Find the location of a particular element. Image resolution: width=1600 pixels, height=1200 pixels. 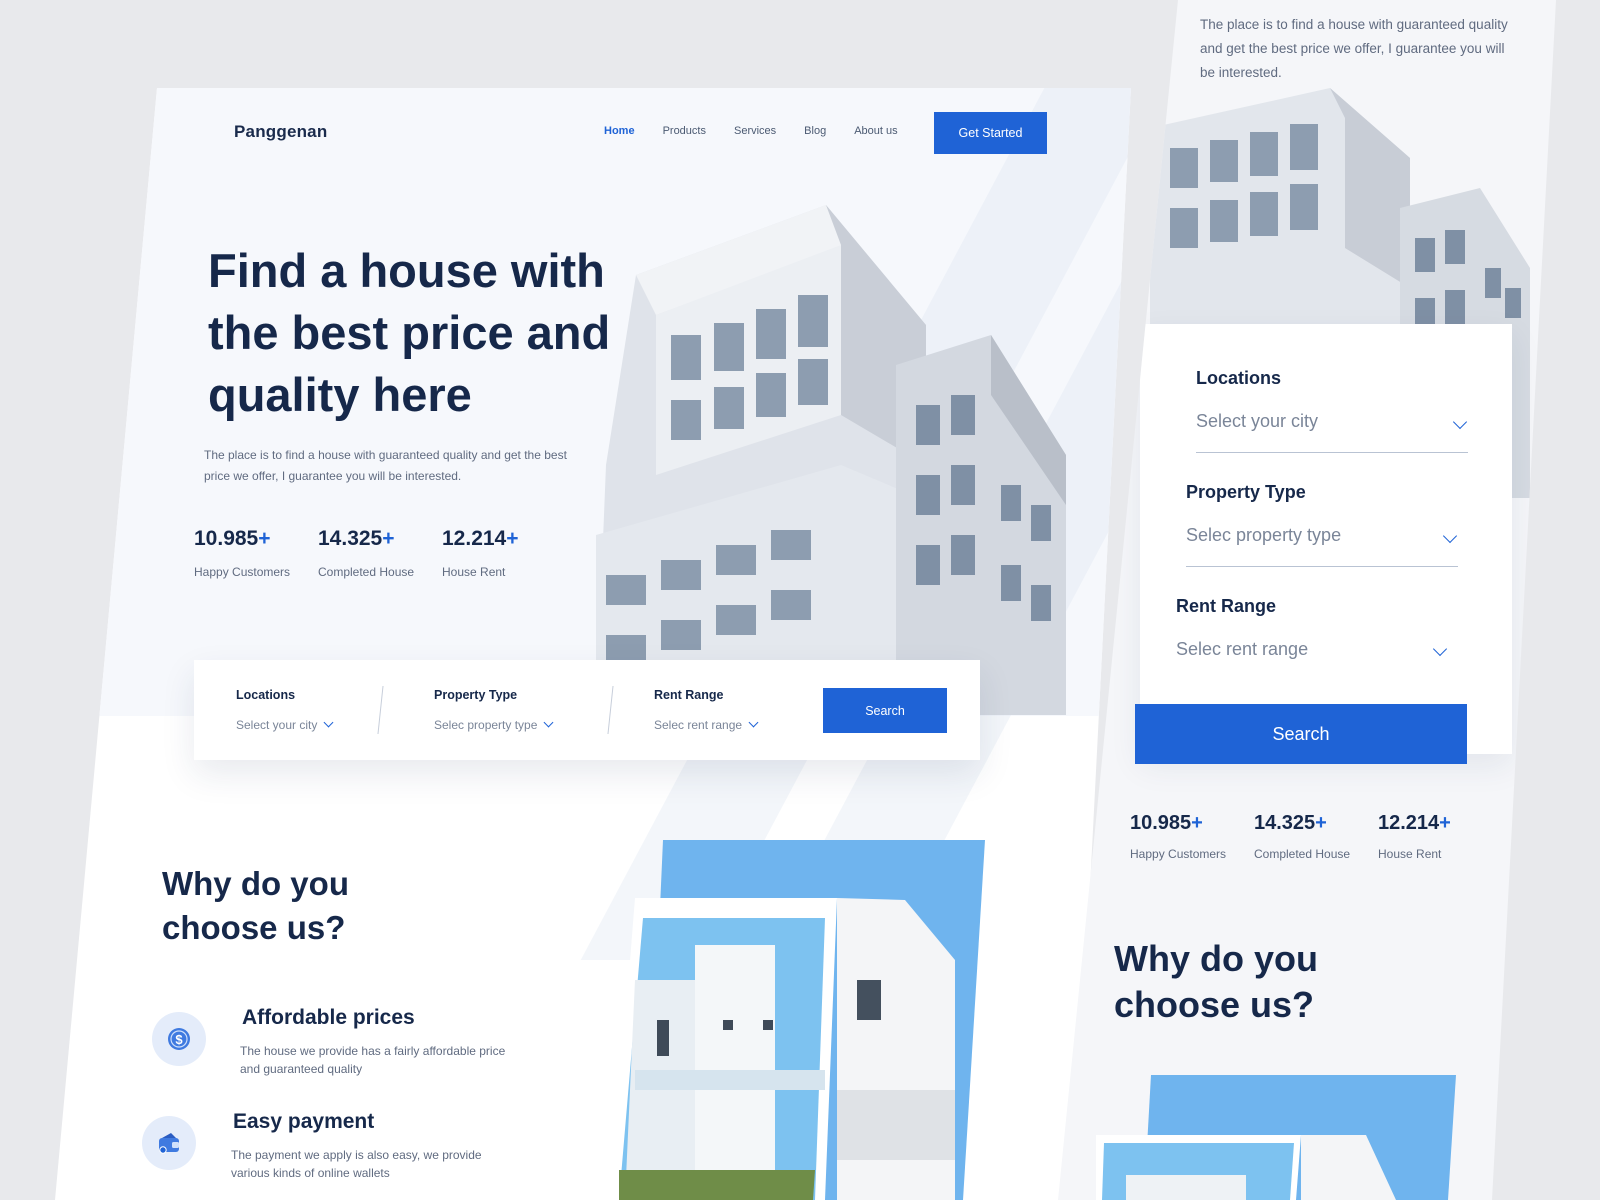

building-photo is located at coordinates (831, 460).